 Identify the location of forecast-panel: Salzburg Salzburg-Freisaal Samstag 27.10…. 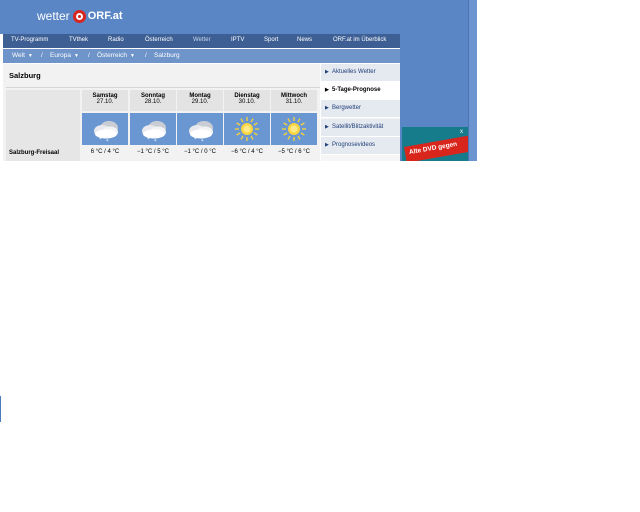
(161, 112).